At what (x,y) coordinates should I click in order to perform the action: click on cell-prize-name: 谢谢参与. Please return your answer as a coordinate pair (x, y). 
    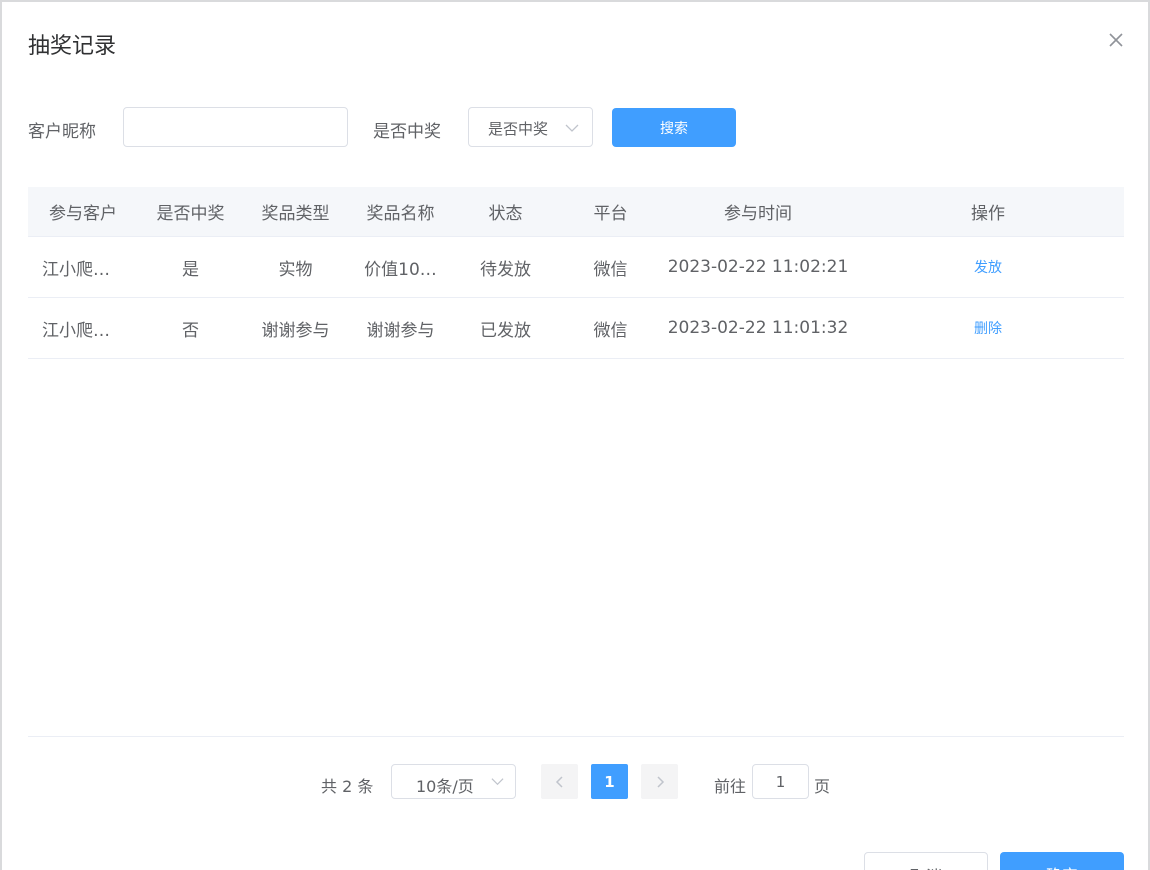
    Looking at the image, I should click on (400, 330).